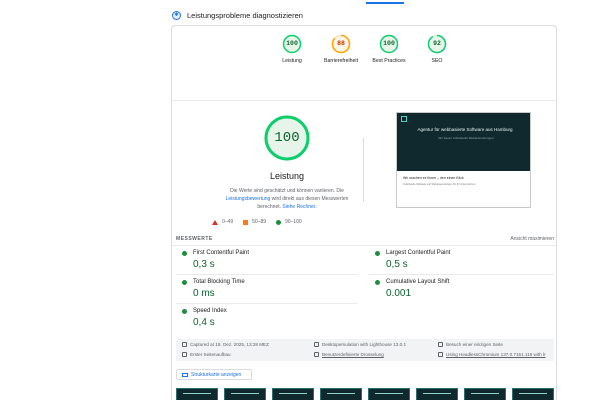 The height and width of the screenshot is (400, 600). Describe the element at coordinates (437, 43) in the screenshot. I see `gauge-seo-score: 92` at that location.